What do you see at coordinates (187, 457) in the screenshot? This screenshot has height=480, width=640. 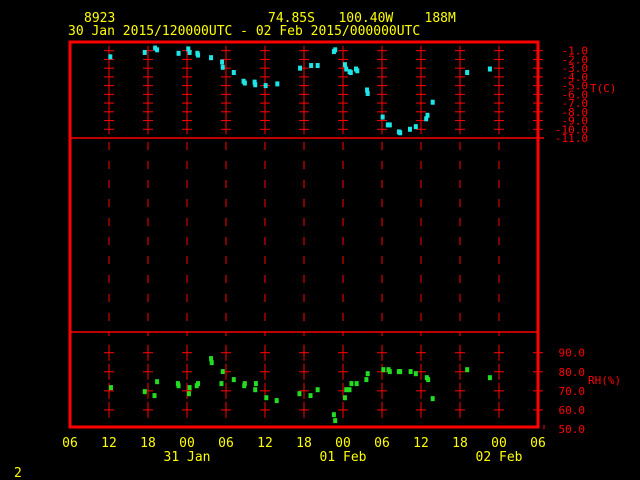 I see `date-label: 31 Jan` at bounding box center [187, 457].